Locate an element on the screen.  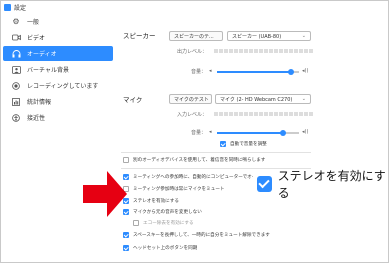
sidebar-item-label: レコーディングしています is located at coordinates (63, 86).